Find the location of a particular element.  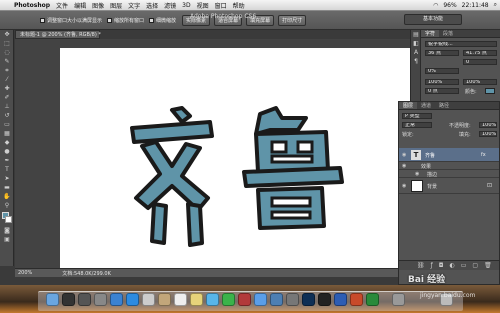

layer-row-stroke: ◉ 描边 is located at coordinates (449, 174).